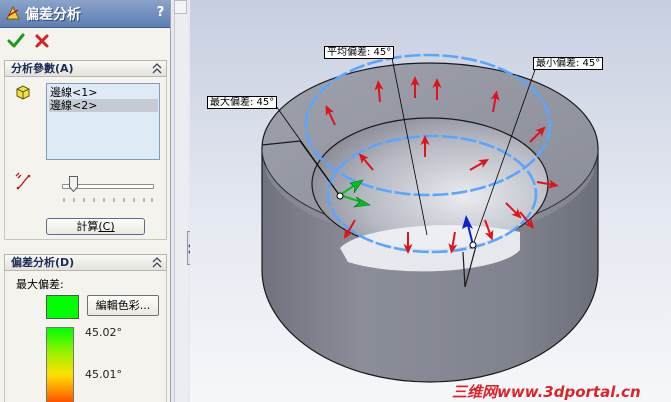  I want to click on ok-check-icon, so click(16, 41).